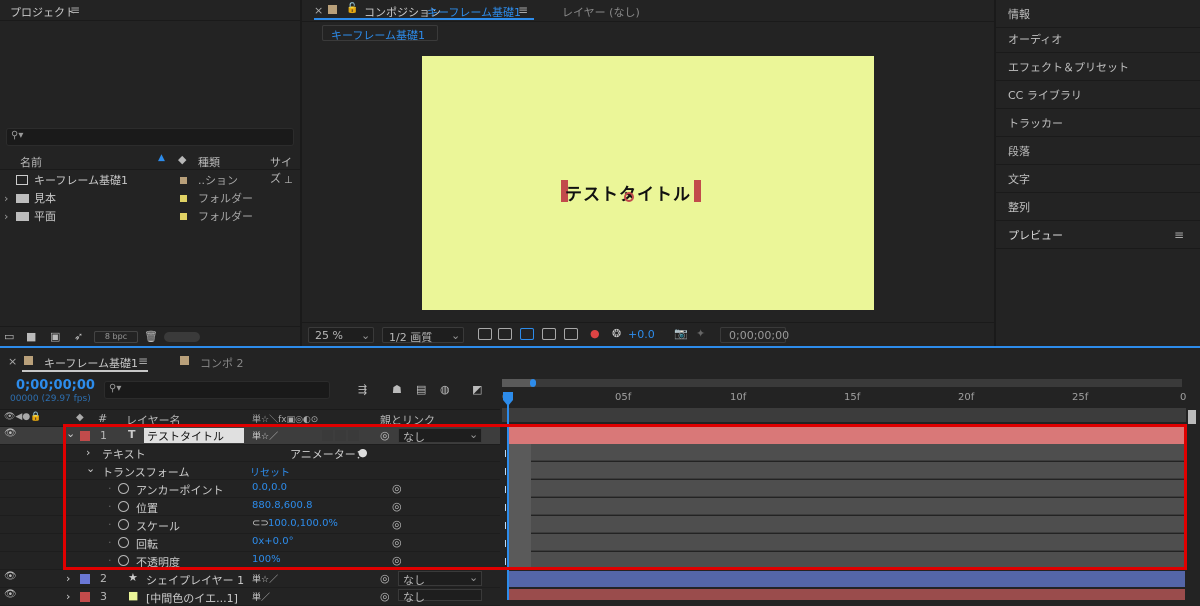 The width and height of the screenshot is (1200, 606). I want to click on layer-row-3: 👁 › 3 ■ [中間色のイエ...1] 単／ ◎ なし, so click(250, 597).